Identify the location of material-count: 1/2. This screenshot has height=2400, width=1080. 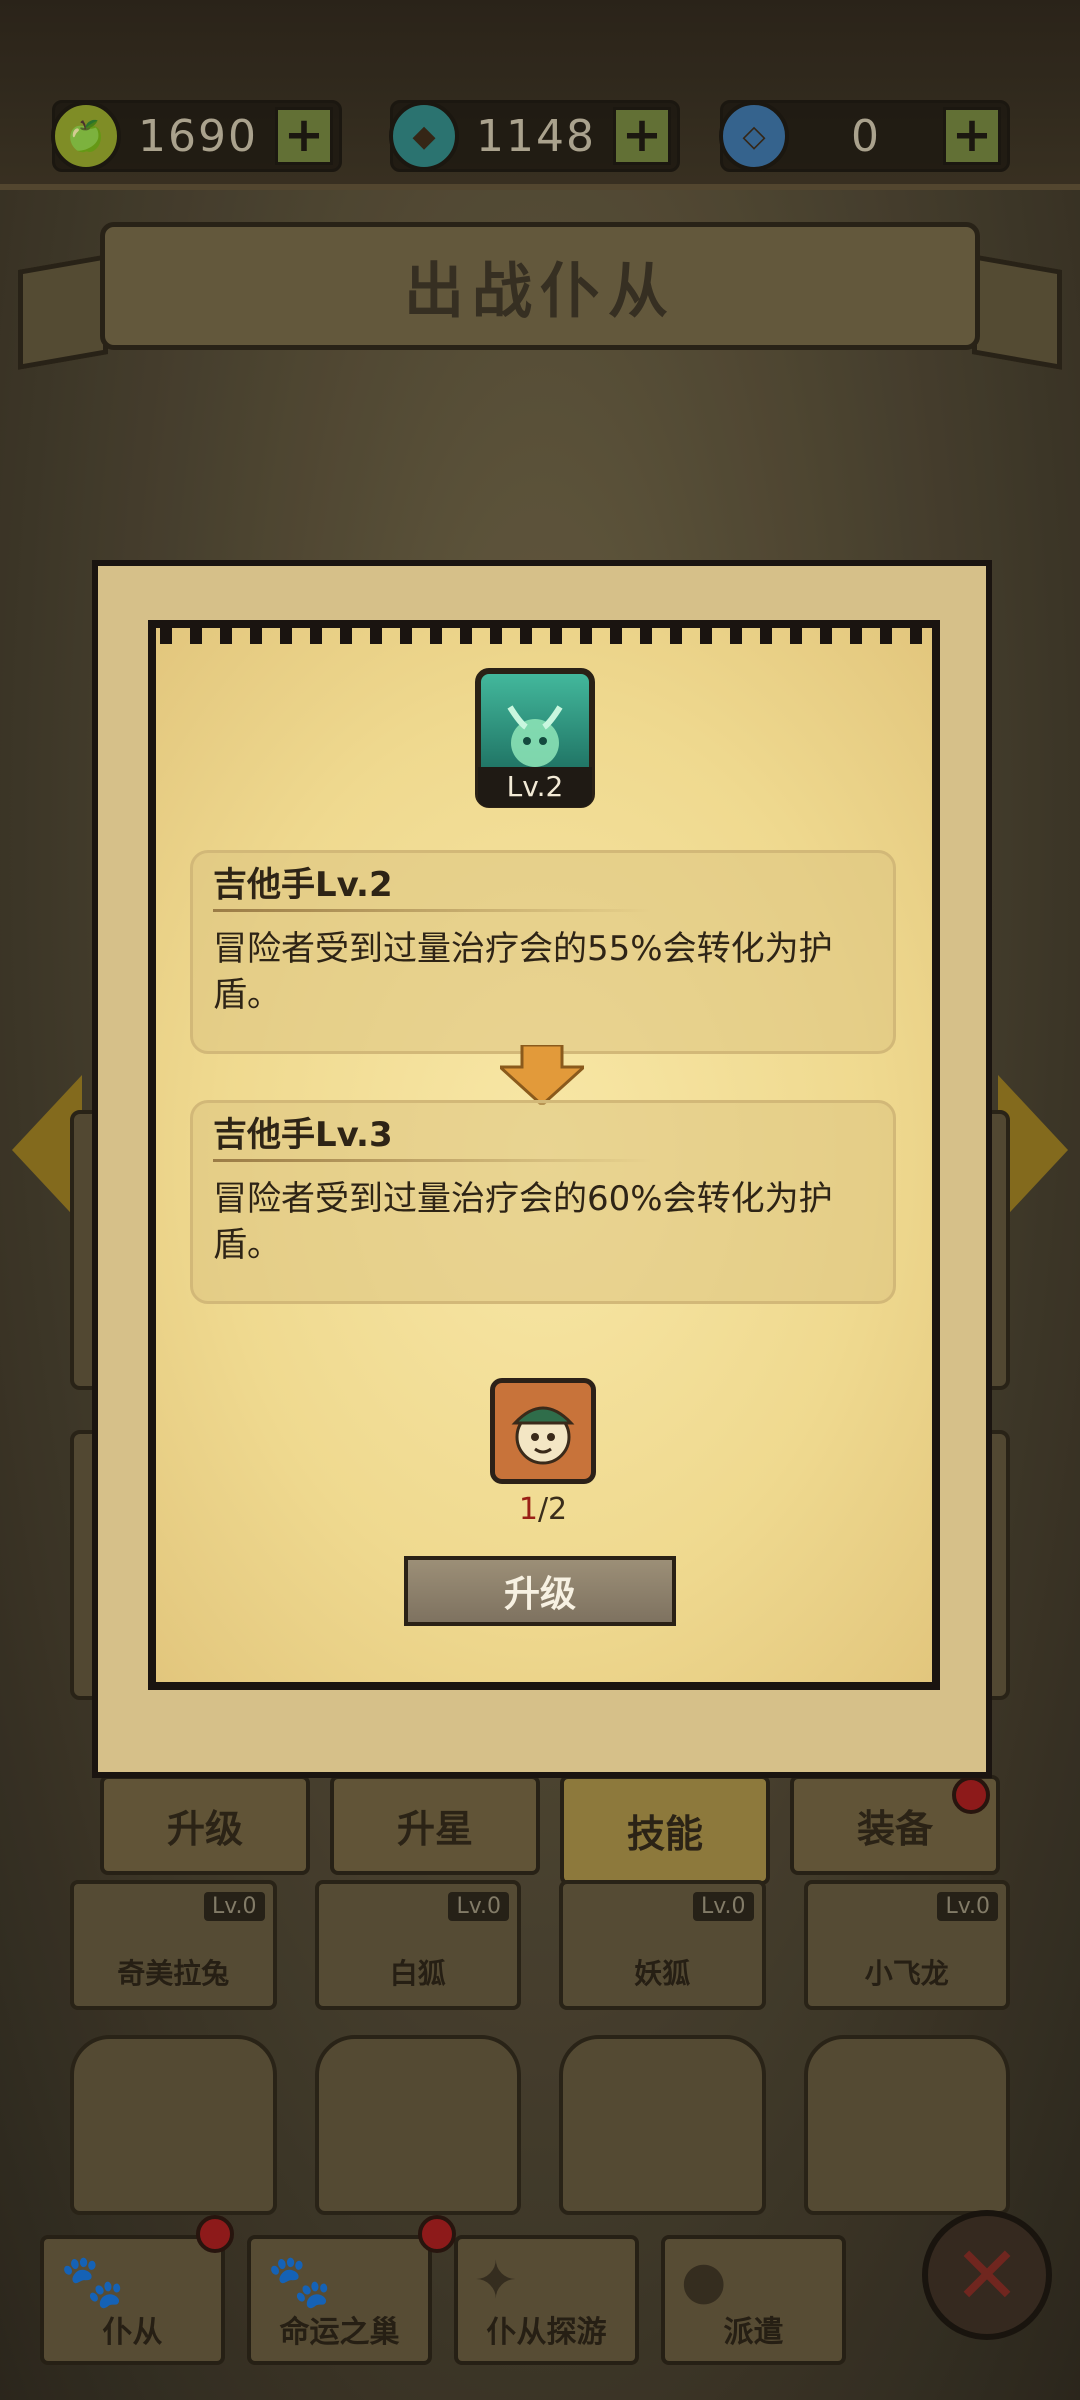
(543, 1509).